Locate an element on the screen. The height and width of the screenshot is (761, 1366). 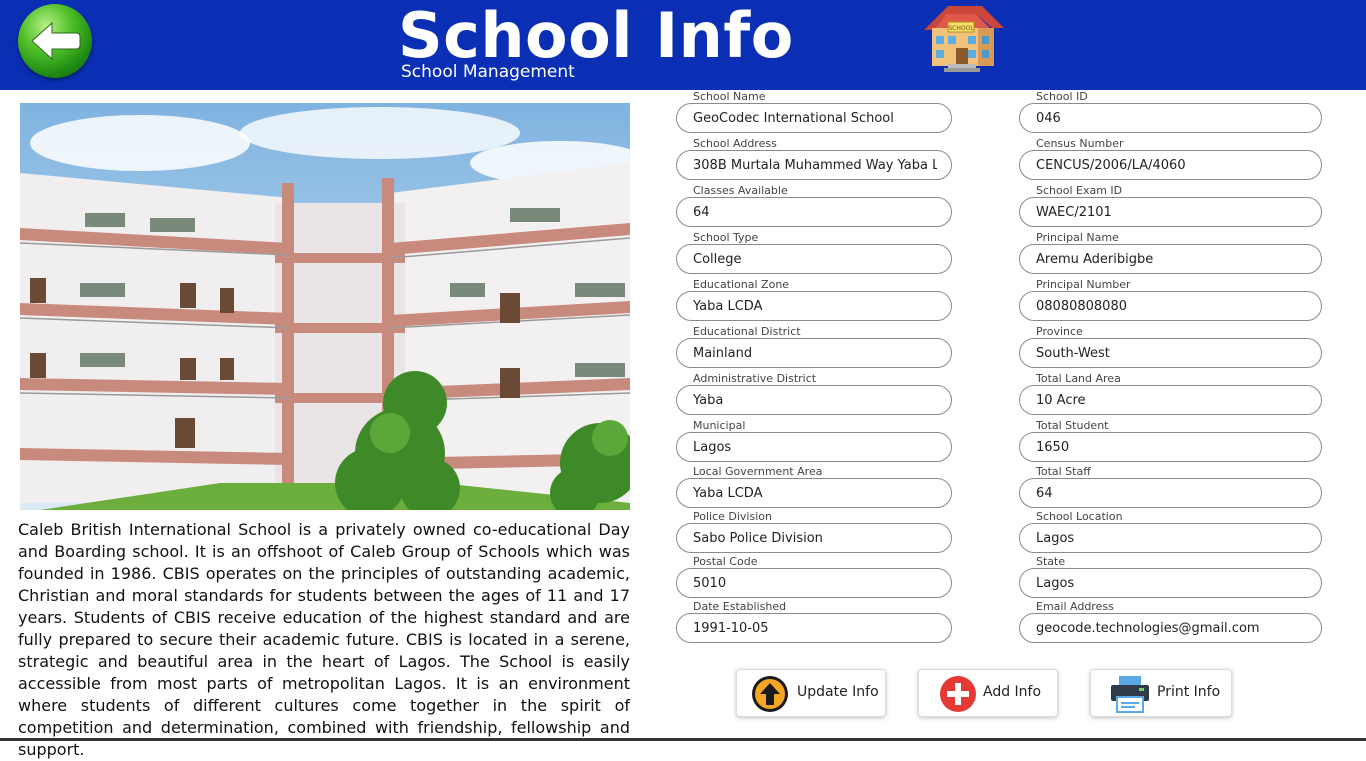
total-land-area-label: Total Land Area is located at coordinates (1078, 378).